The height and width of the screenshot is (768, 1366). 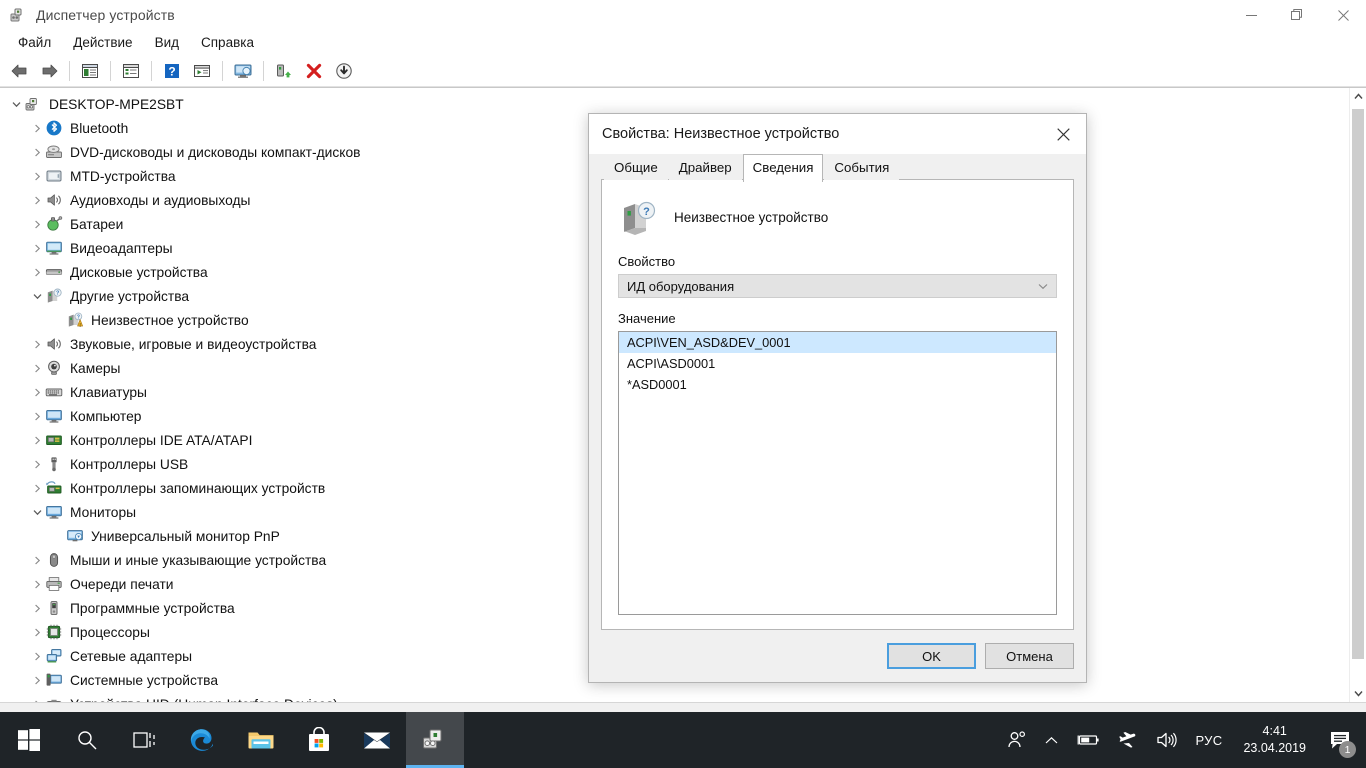 What do you see at coordinates (145, 740) in the screenshot?
I see `task-view-button` at bounding box center [145, 740].